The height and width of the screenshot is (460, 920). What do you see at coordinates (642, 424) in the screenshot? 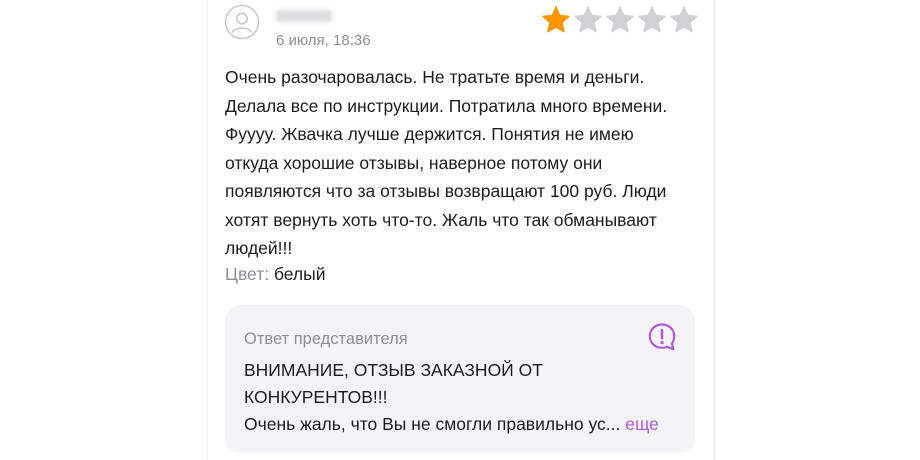
I see `more-link: еще` at bounding box center [642, 424].